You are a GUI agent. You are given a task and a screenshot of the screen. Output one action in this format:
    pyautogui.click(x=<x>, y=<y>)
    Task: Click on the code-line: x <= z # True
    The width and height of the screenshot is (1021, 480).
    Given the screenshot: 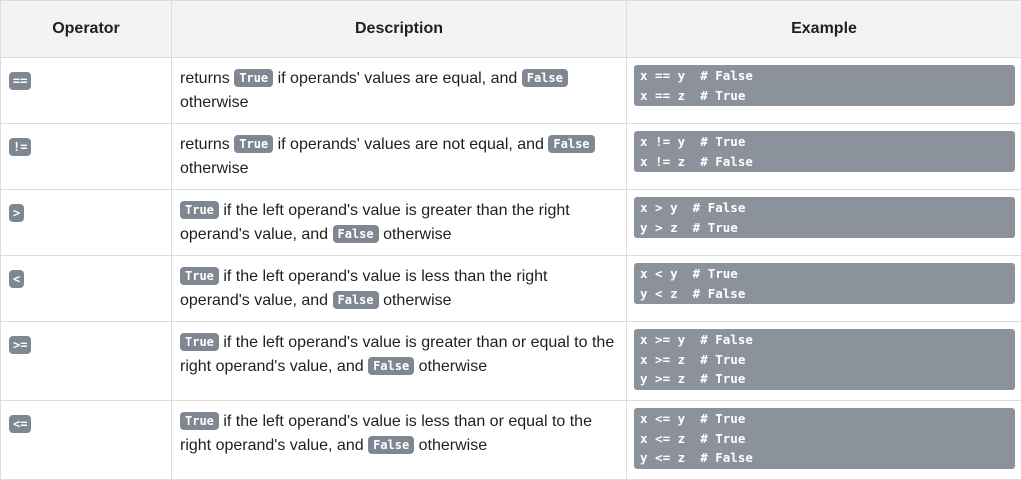 What is the action you would take?
    pyautogui.click(x=824, y=439)
    